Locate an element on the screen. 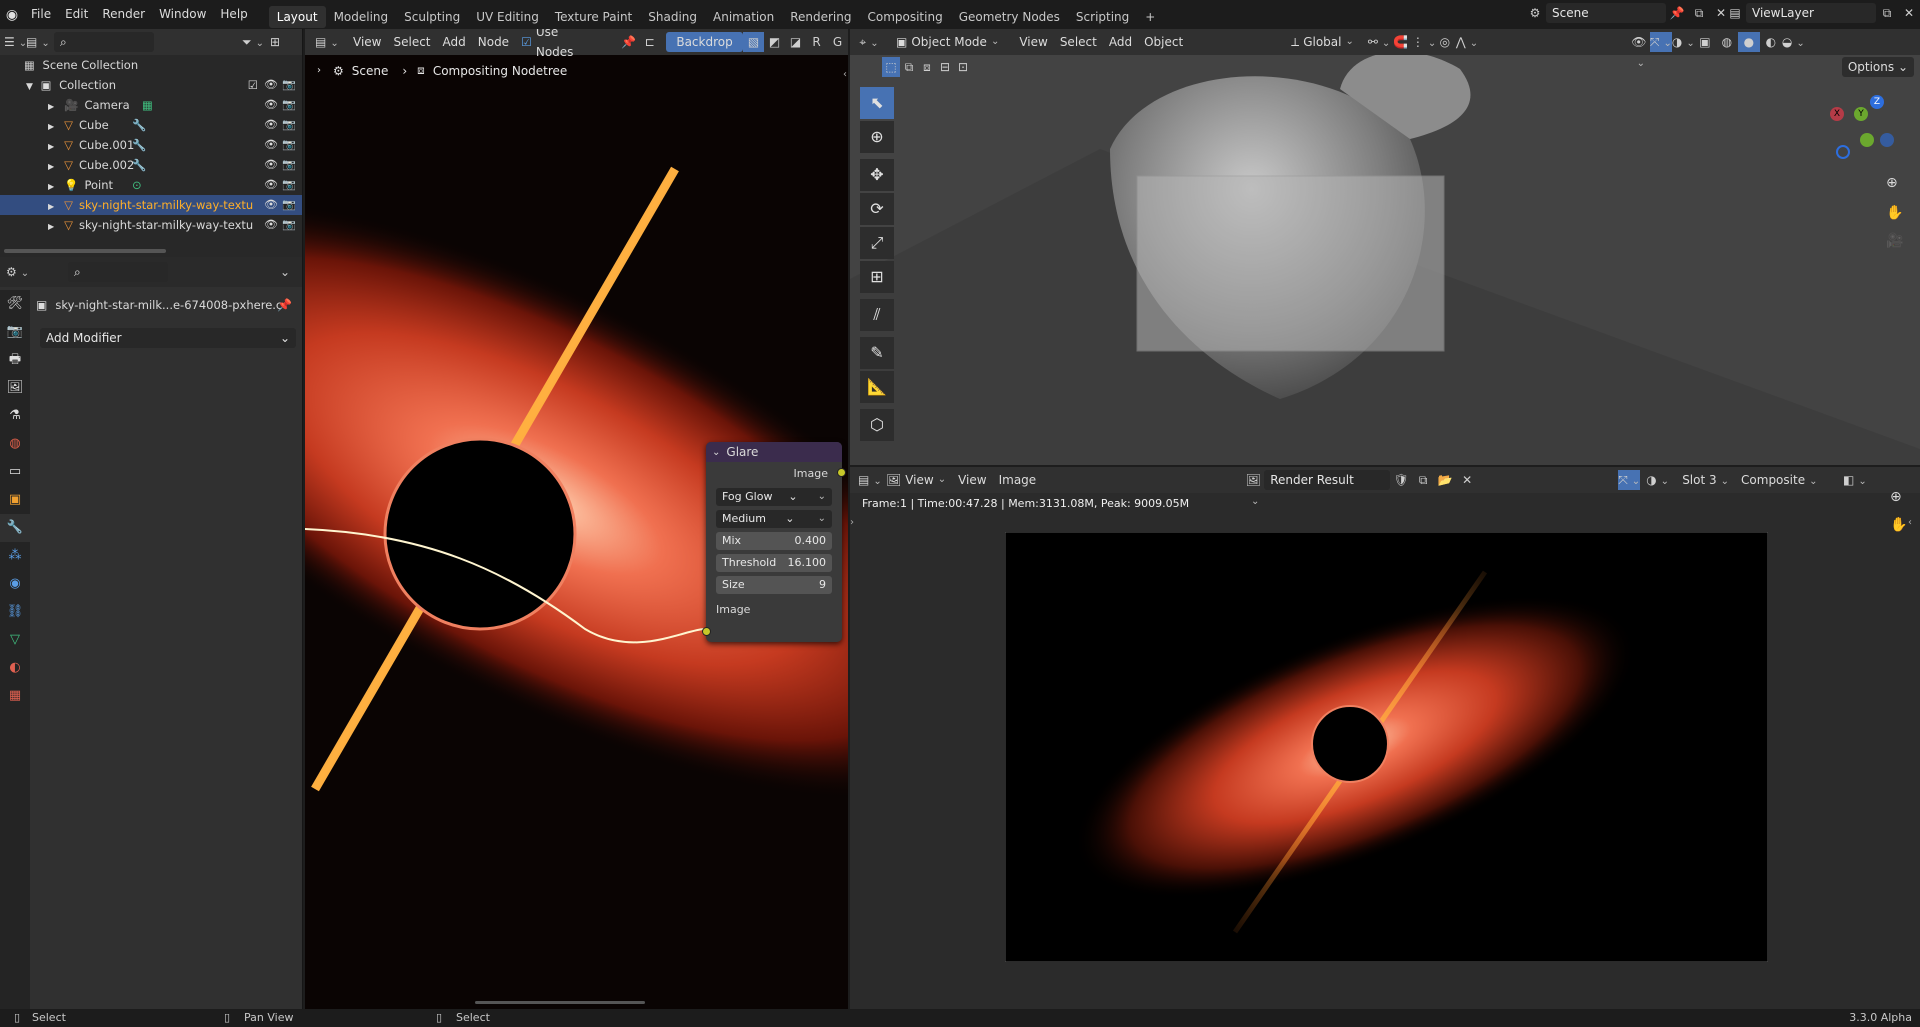 Image resolution: width=1920 pixels, height=1027 pixels. snap-target-icon: ⋮ is located at coordinates (1423, 42).